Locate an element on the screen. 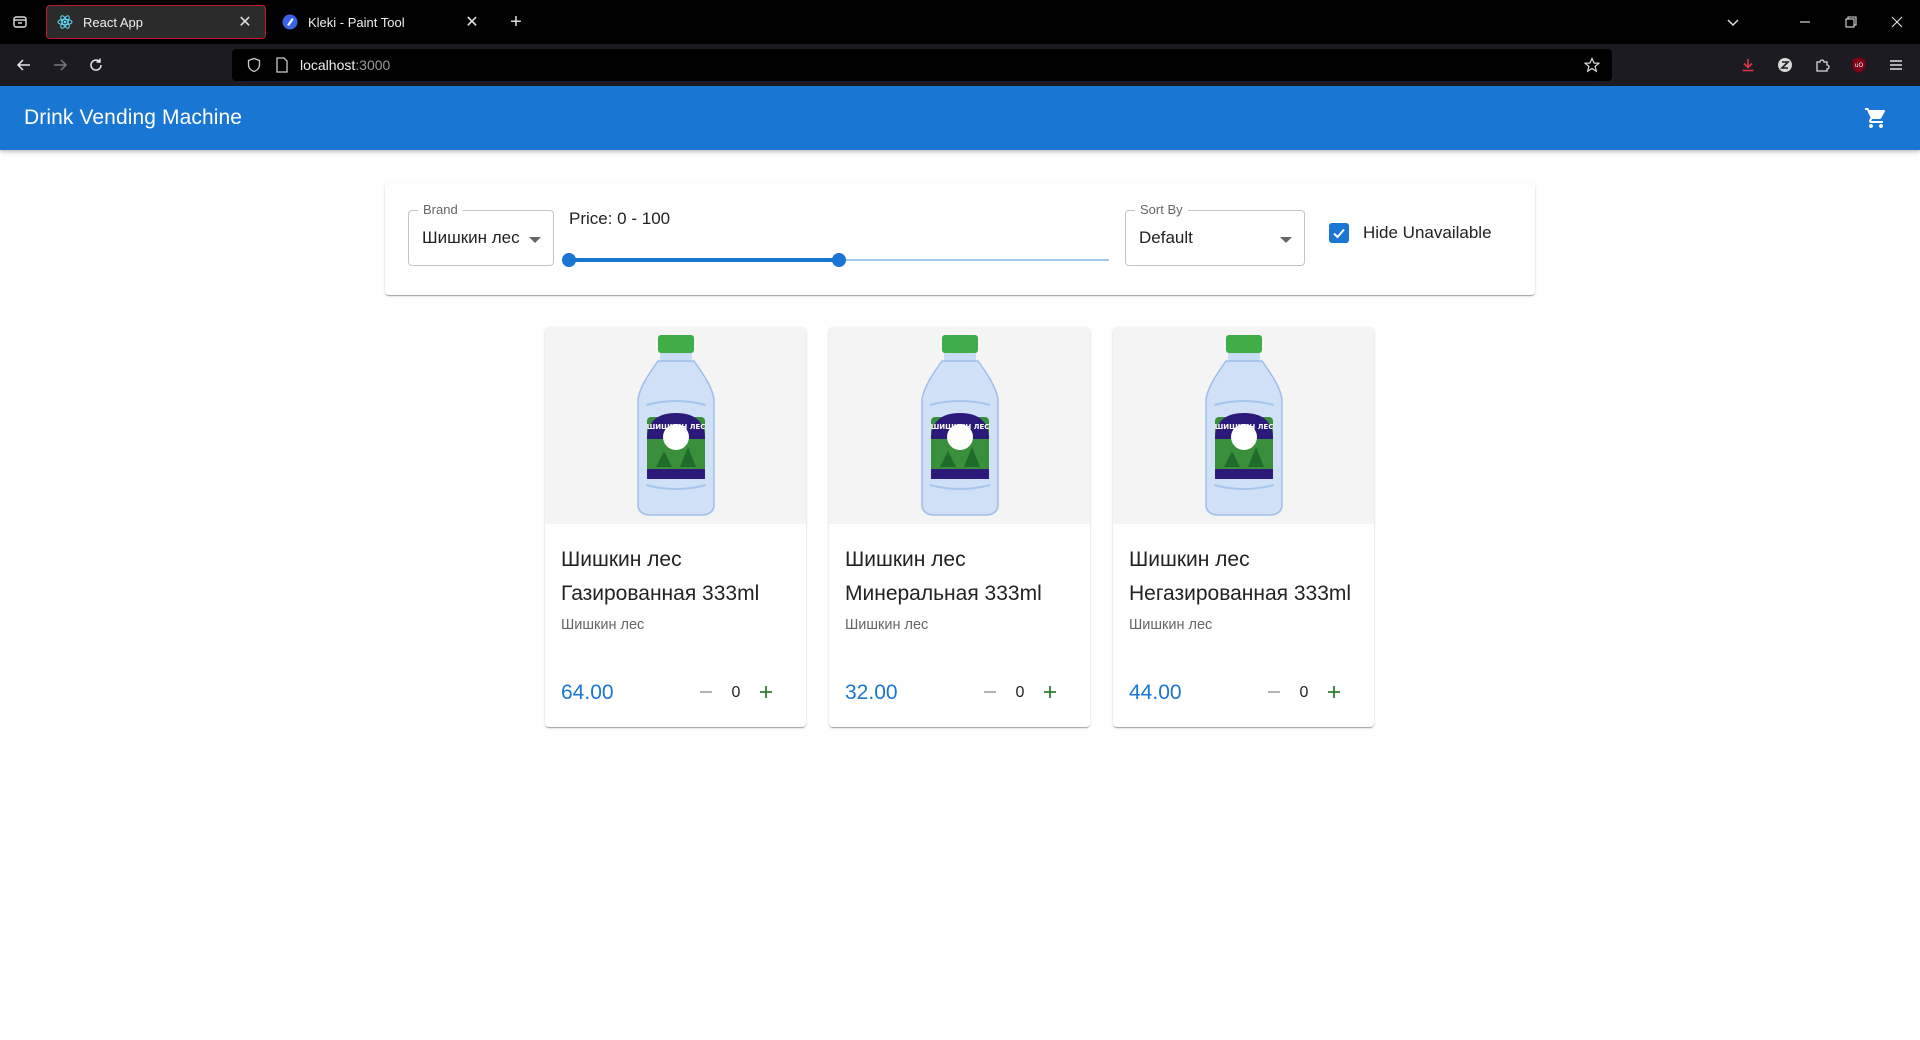 This screenshot has width=1920, height=1040. toolbar-icons: uO is located at coordinates (1824, 65).